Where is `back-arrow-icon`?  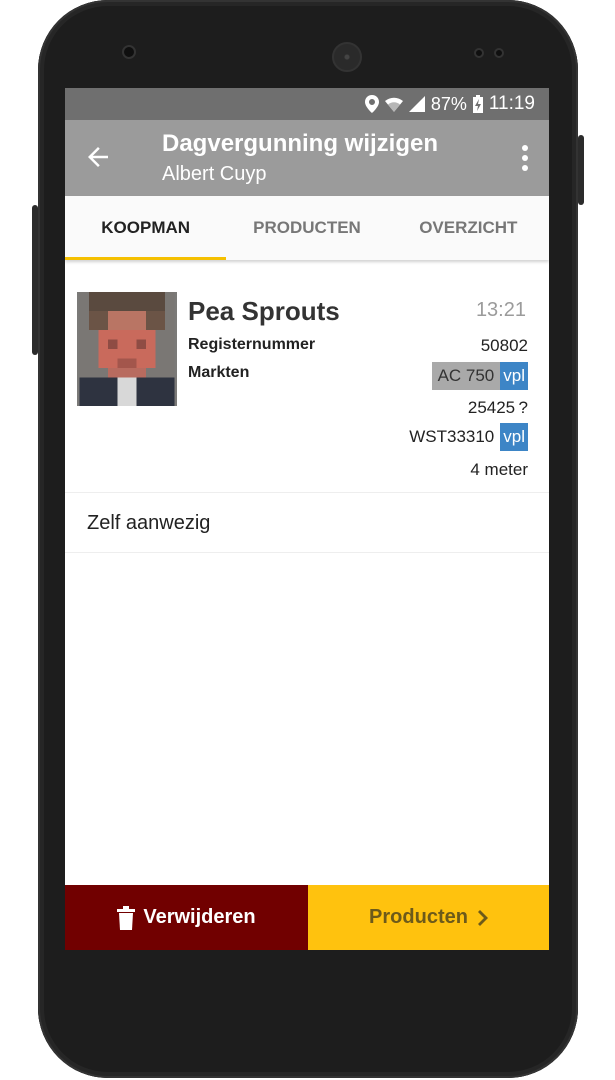
back-arrow-icon is located at coordinates (98, 157).